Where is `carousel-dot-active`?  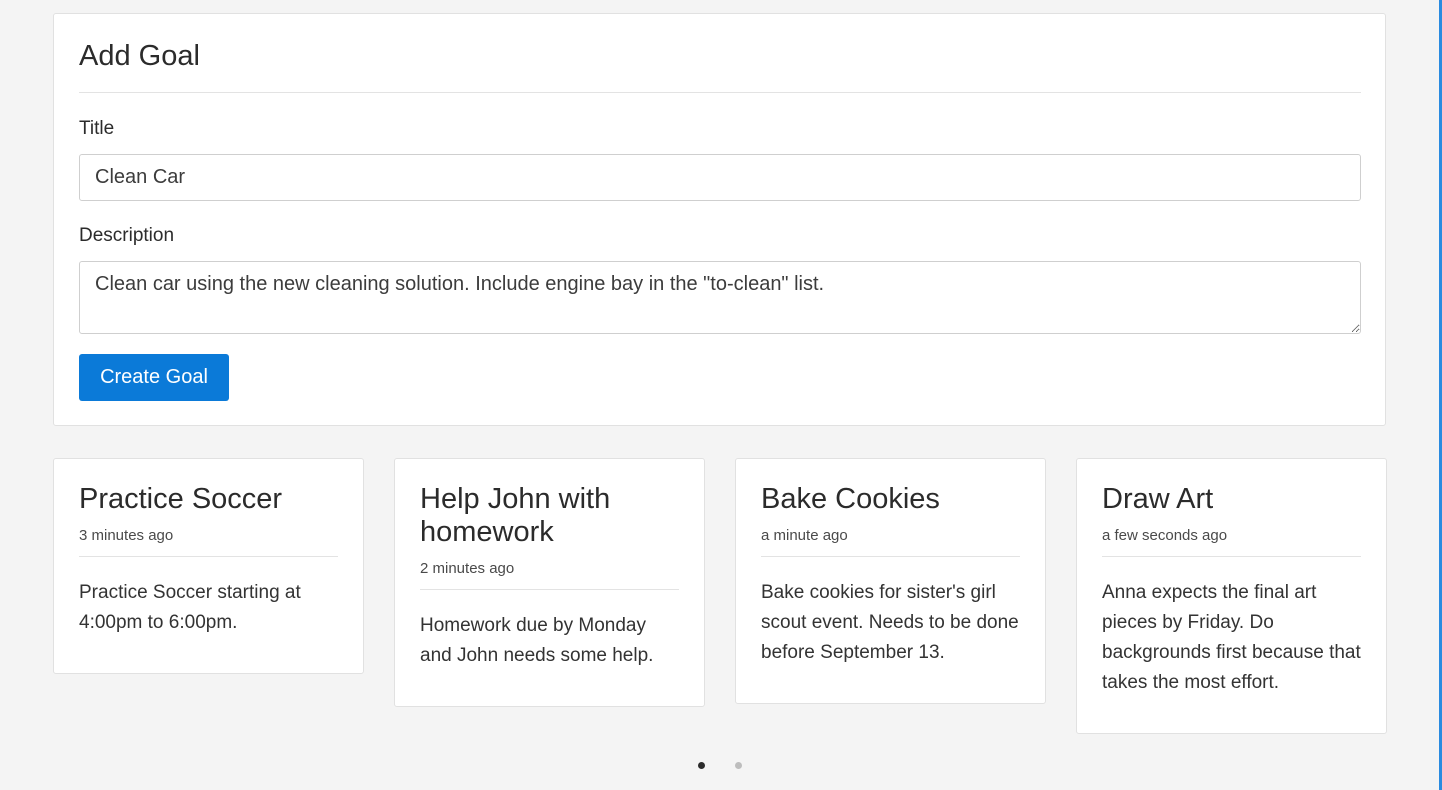 carousel-dot-active is located at coordinates (701, 765).